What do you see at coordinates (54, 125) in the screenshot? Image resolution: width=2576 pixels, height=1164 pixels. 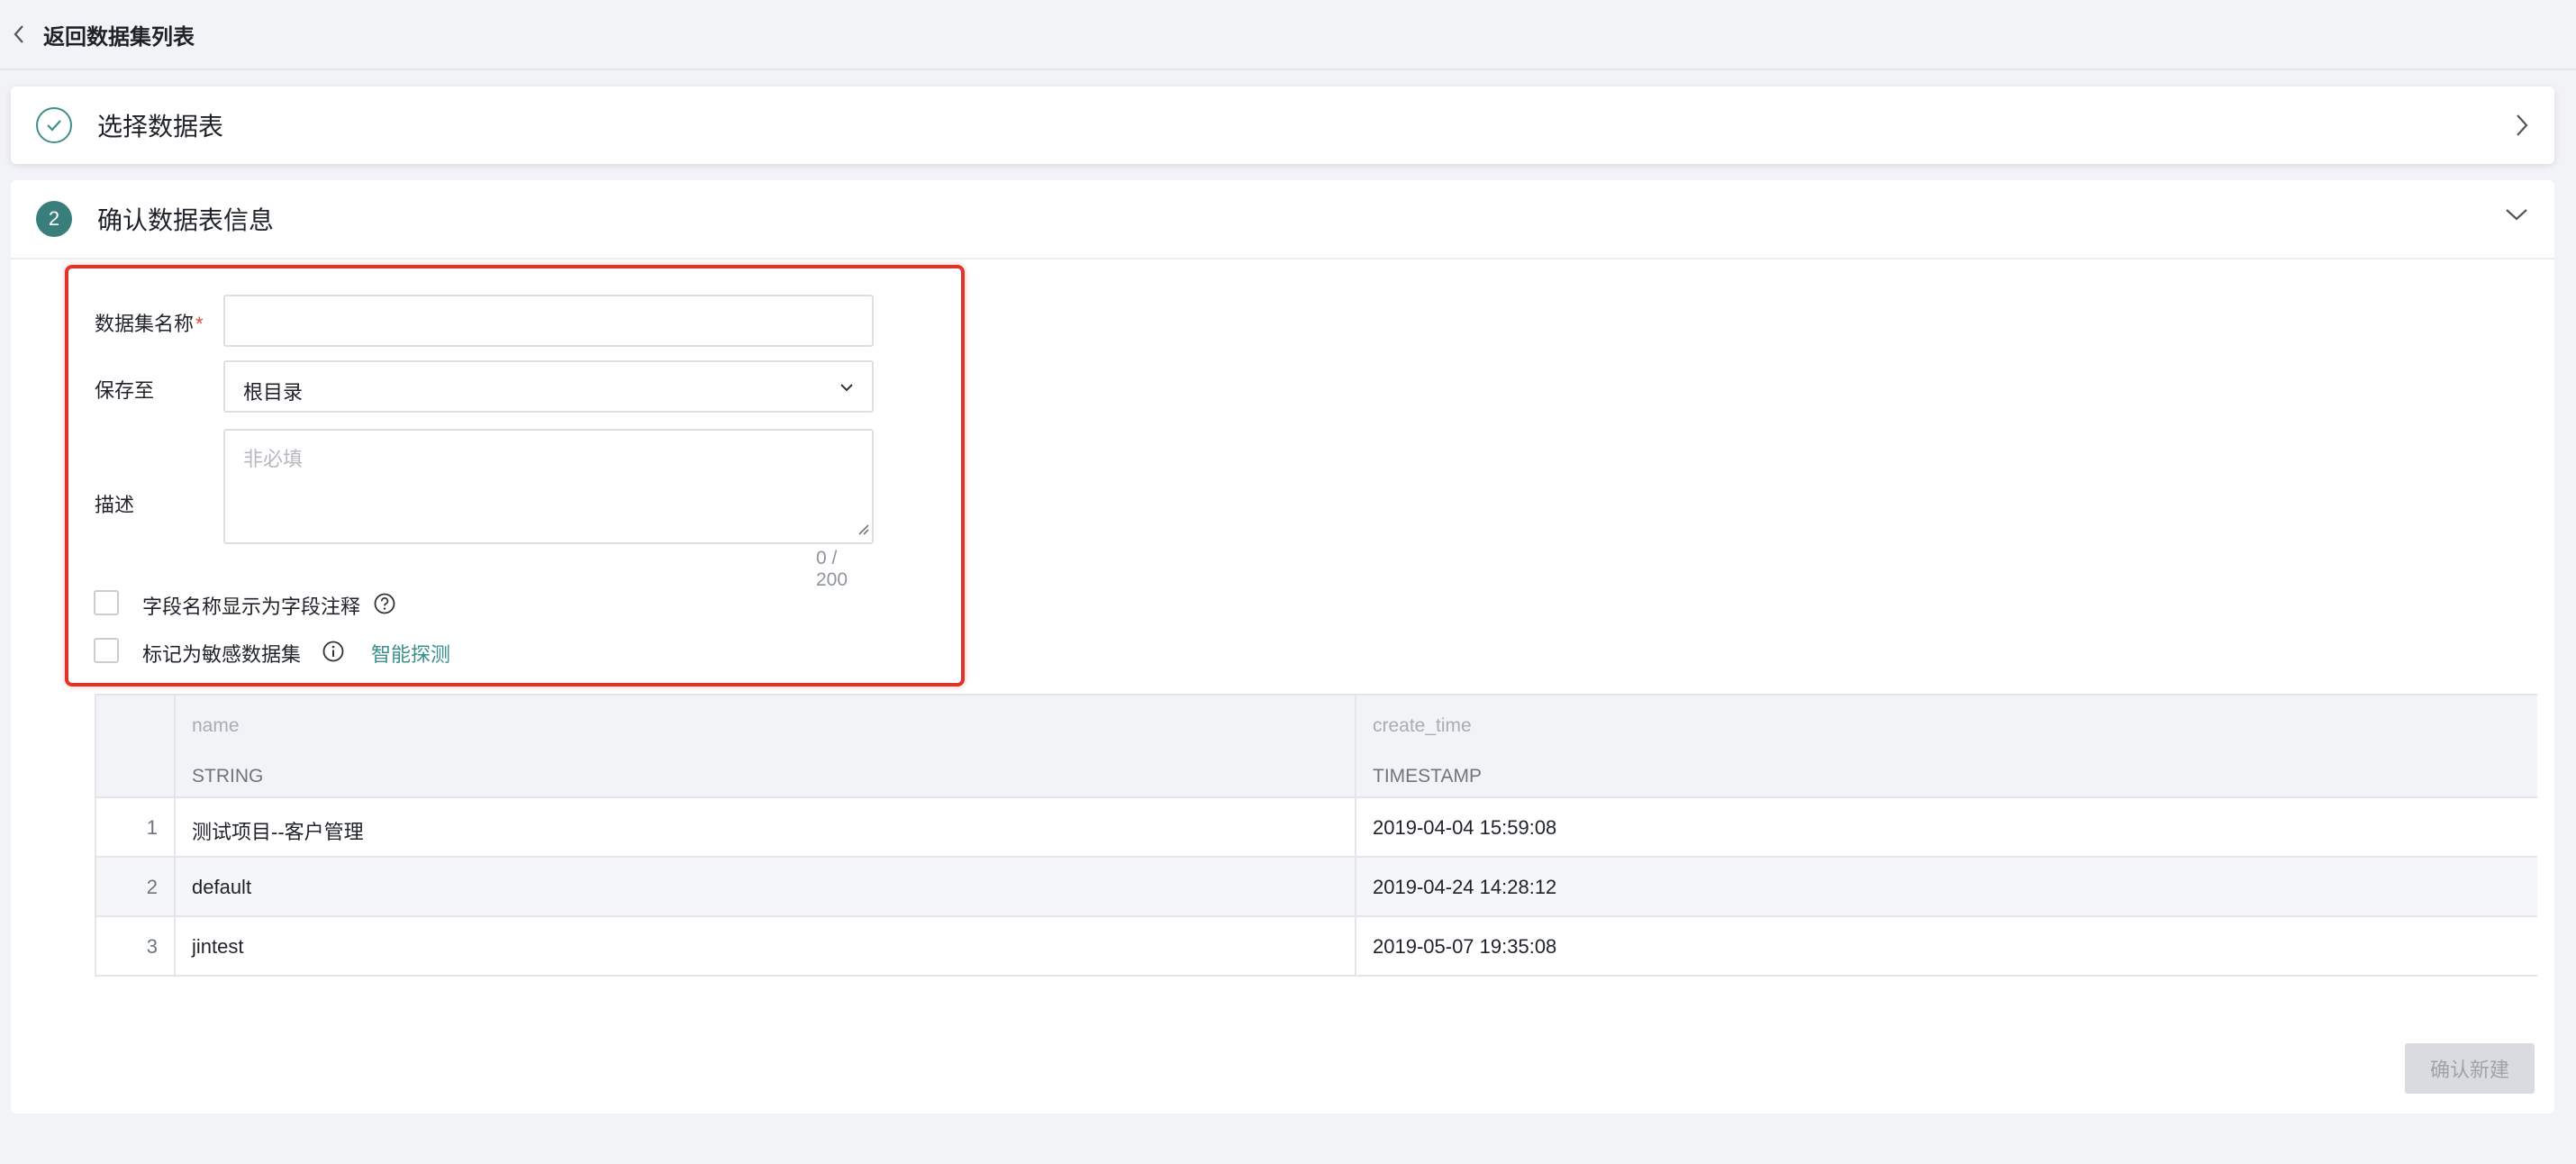 I see `check-icon` at bounding box center [54, 125].